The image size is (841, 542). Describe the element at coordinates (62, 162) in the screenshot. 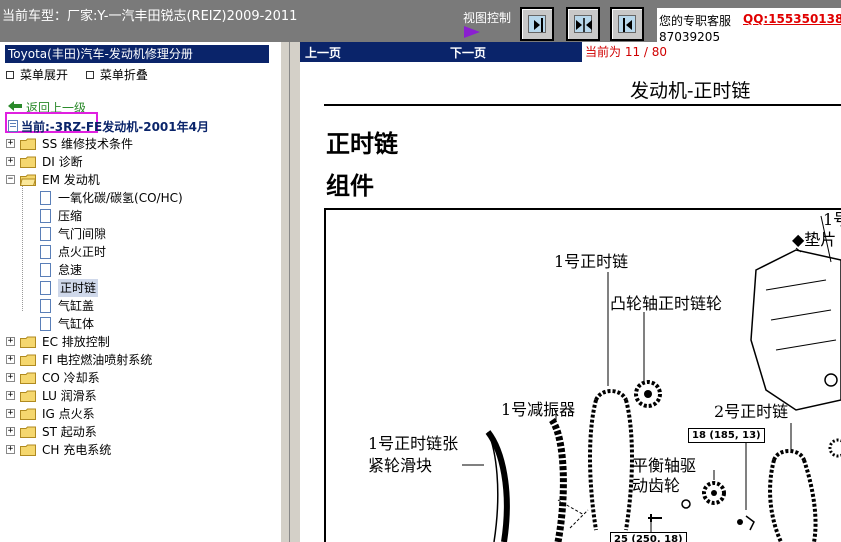

I see `tree-node-label: DI 诊断` at that location.